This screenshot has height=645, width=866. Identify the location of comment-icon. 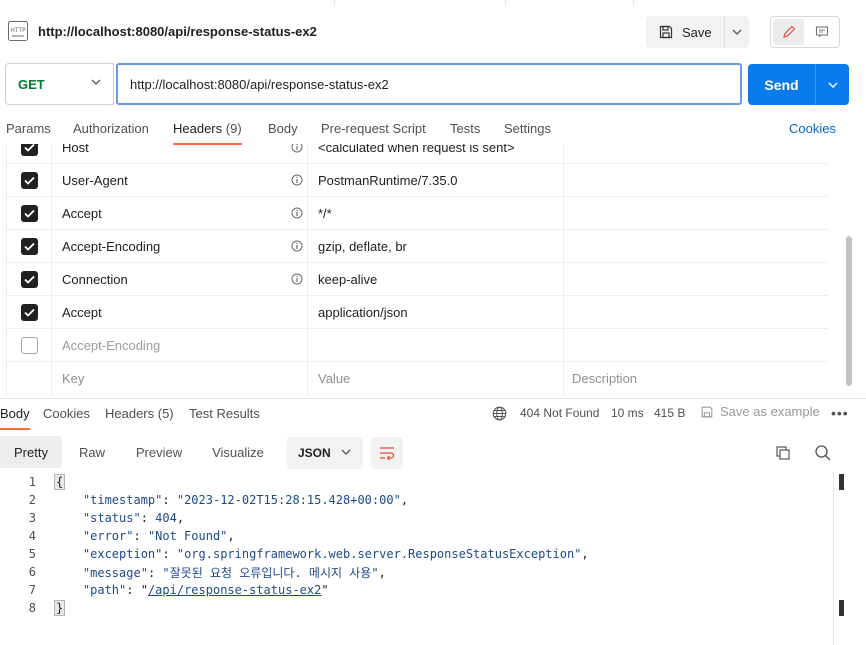
(821, 32).